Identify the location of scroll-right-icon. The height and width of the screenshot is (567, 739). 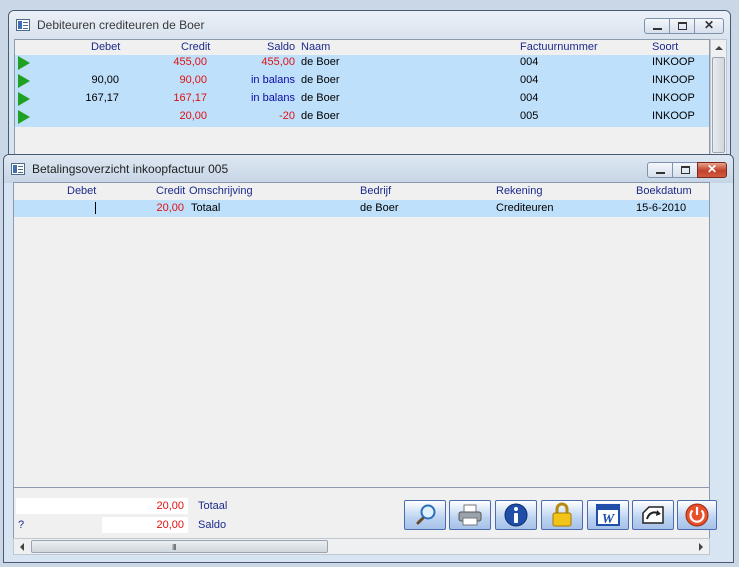
(701, 547).